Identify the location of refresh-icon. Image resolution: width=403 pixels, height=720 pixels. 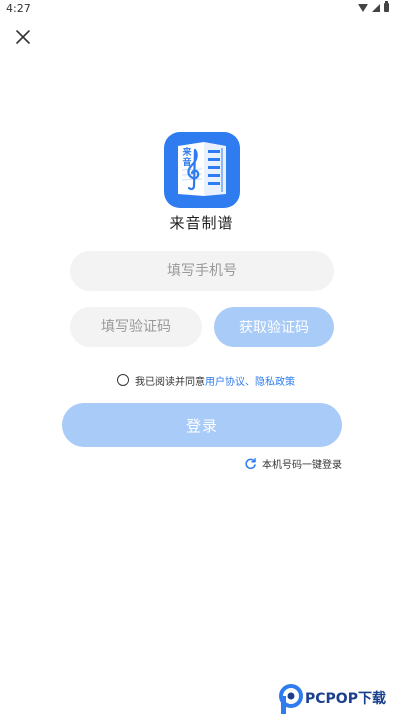
(250, 464).